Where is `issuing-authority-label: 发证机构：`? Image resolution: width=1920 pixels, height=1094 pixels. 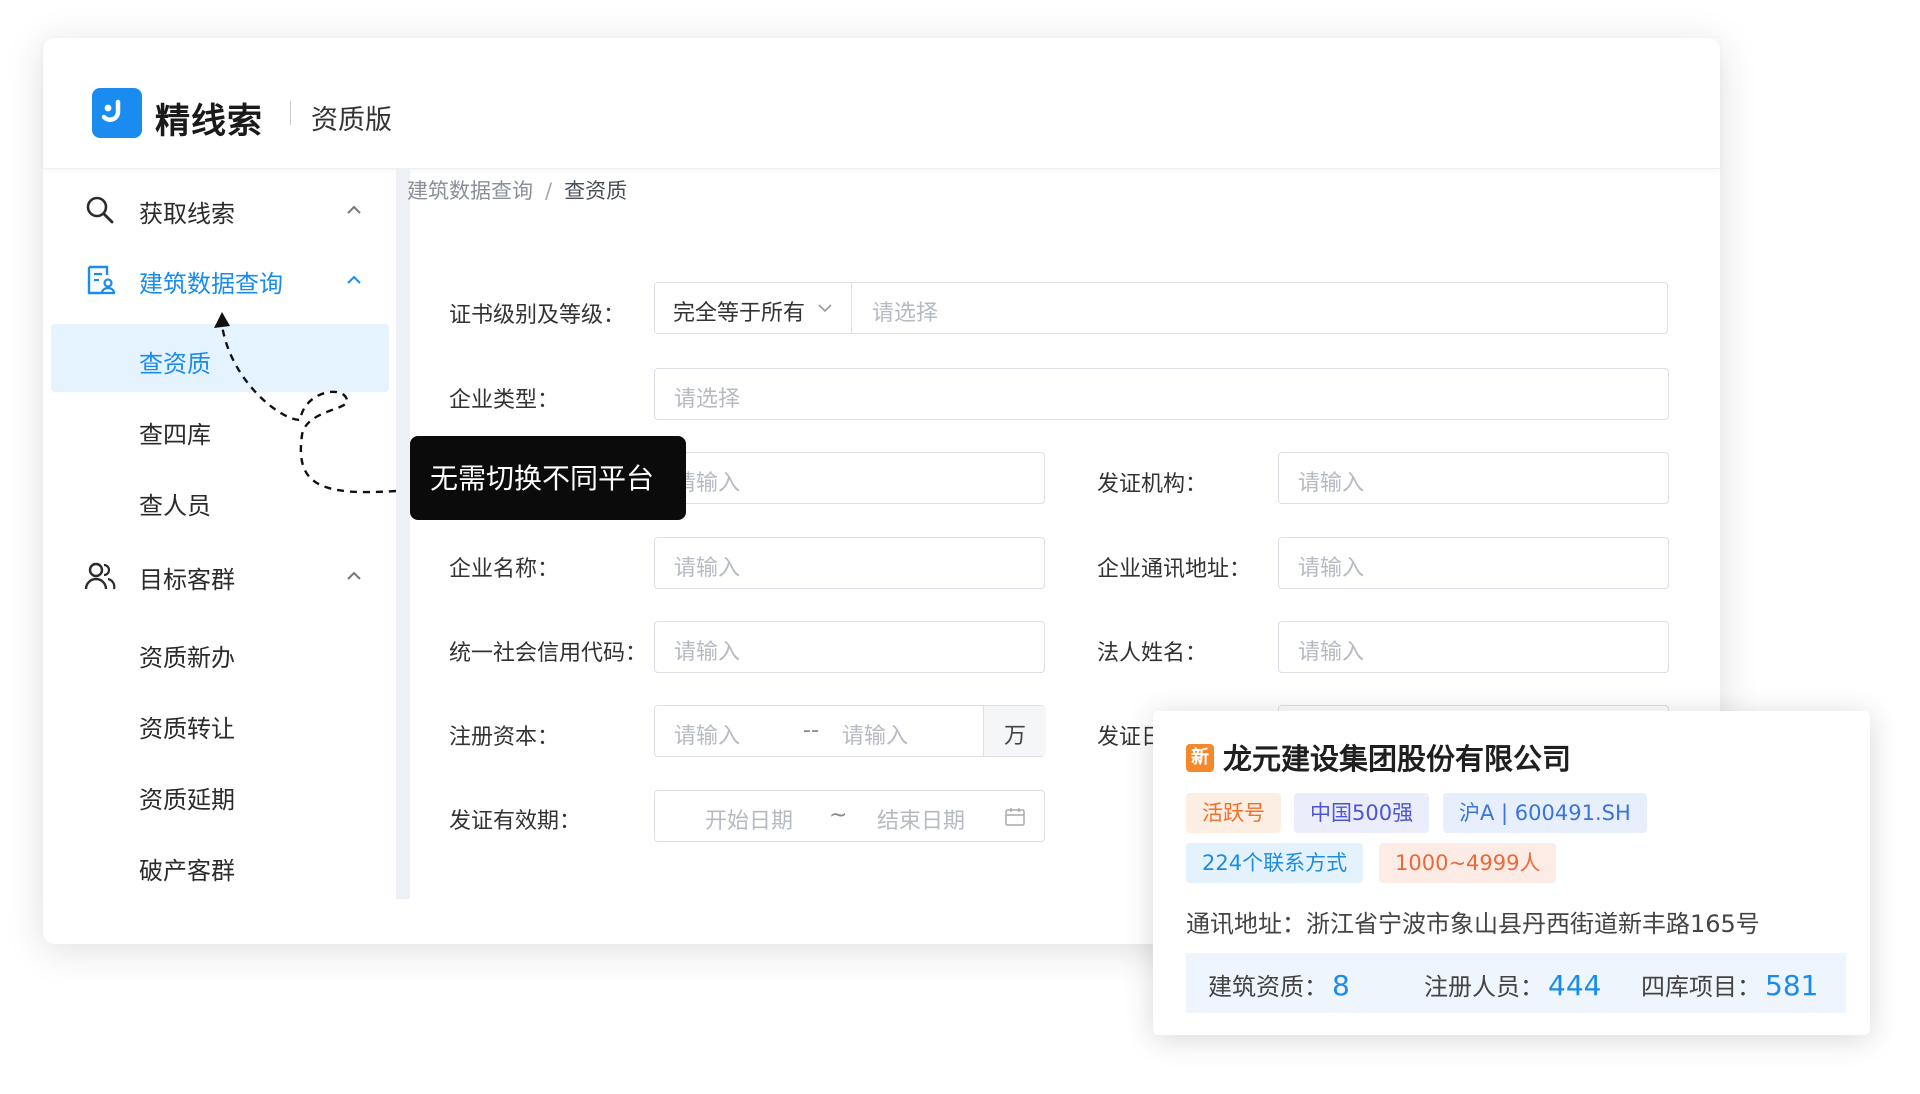
issuing-authority-label: 发证机构： is located at coordinates (1152, 484).